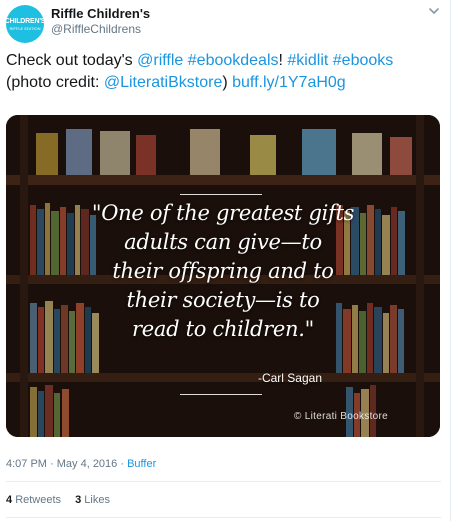  Describe the element at coordinates (78, 500) in the screenshot. I see `likes-count: 3` at that location.